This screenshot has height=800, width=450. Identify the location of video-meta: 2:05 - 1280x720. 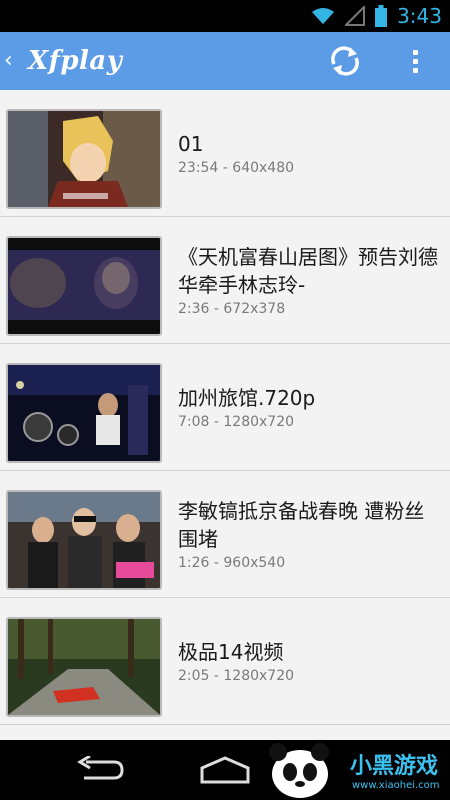
(236, 676).